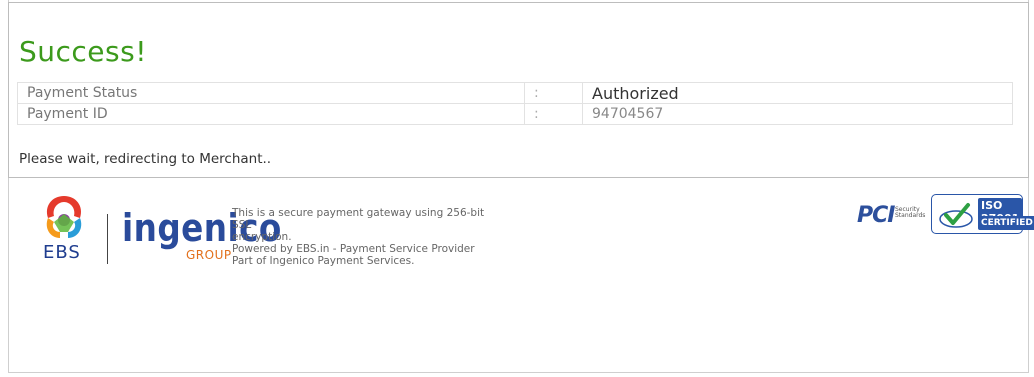 The image size is (1034, 377). Describe the element at coordinates (62, 252) in the screenshot. I see `ebs-logo-text: EBS` at that location.